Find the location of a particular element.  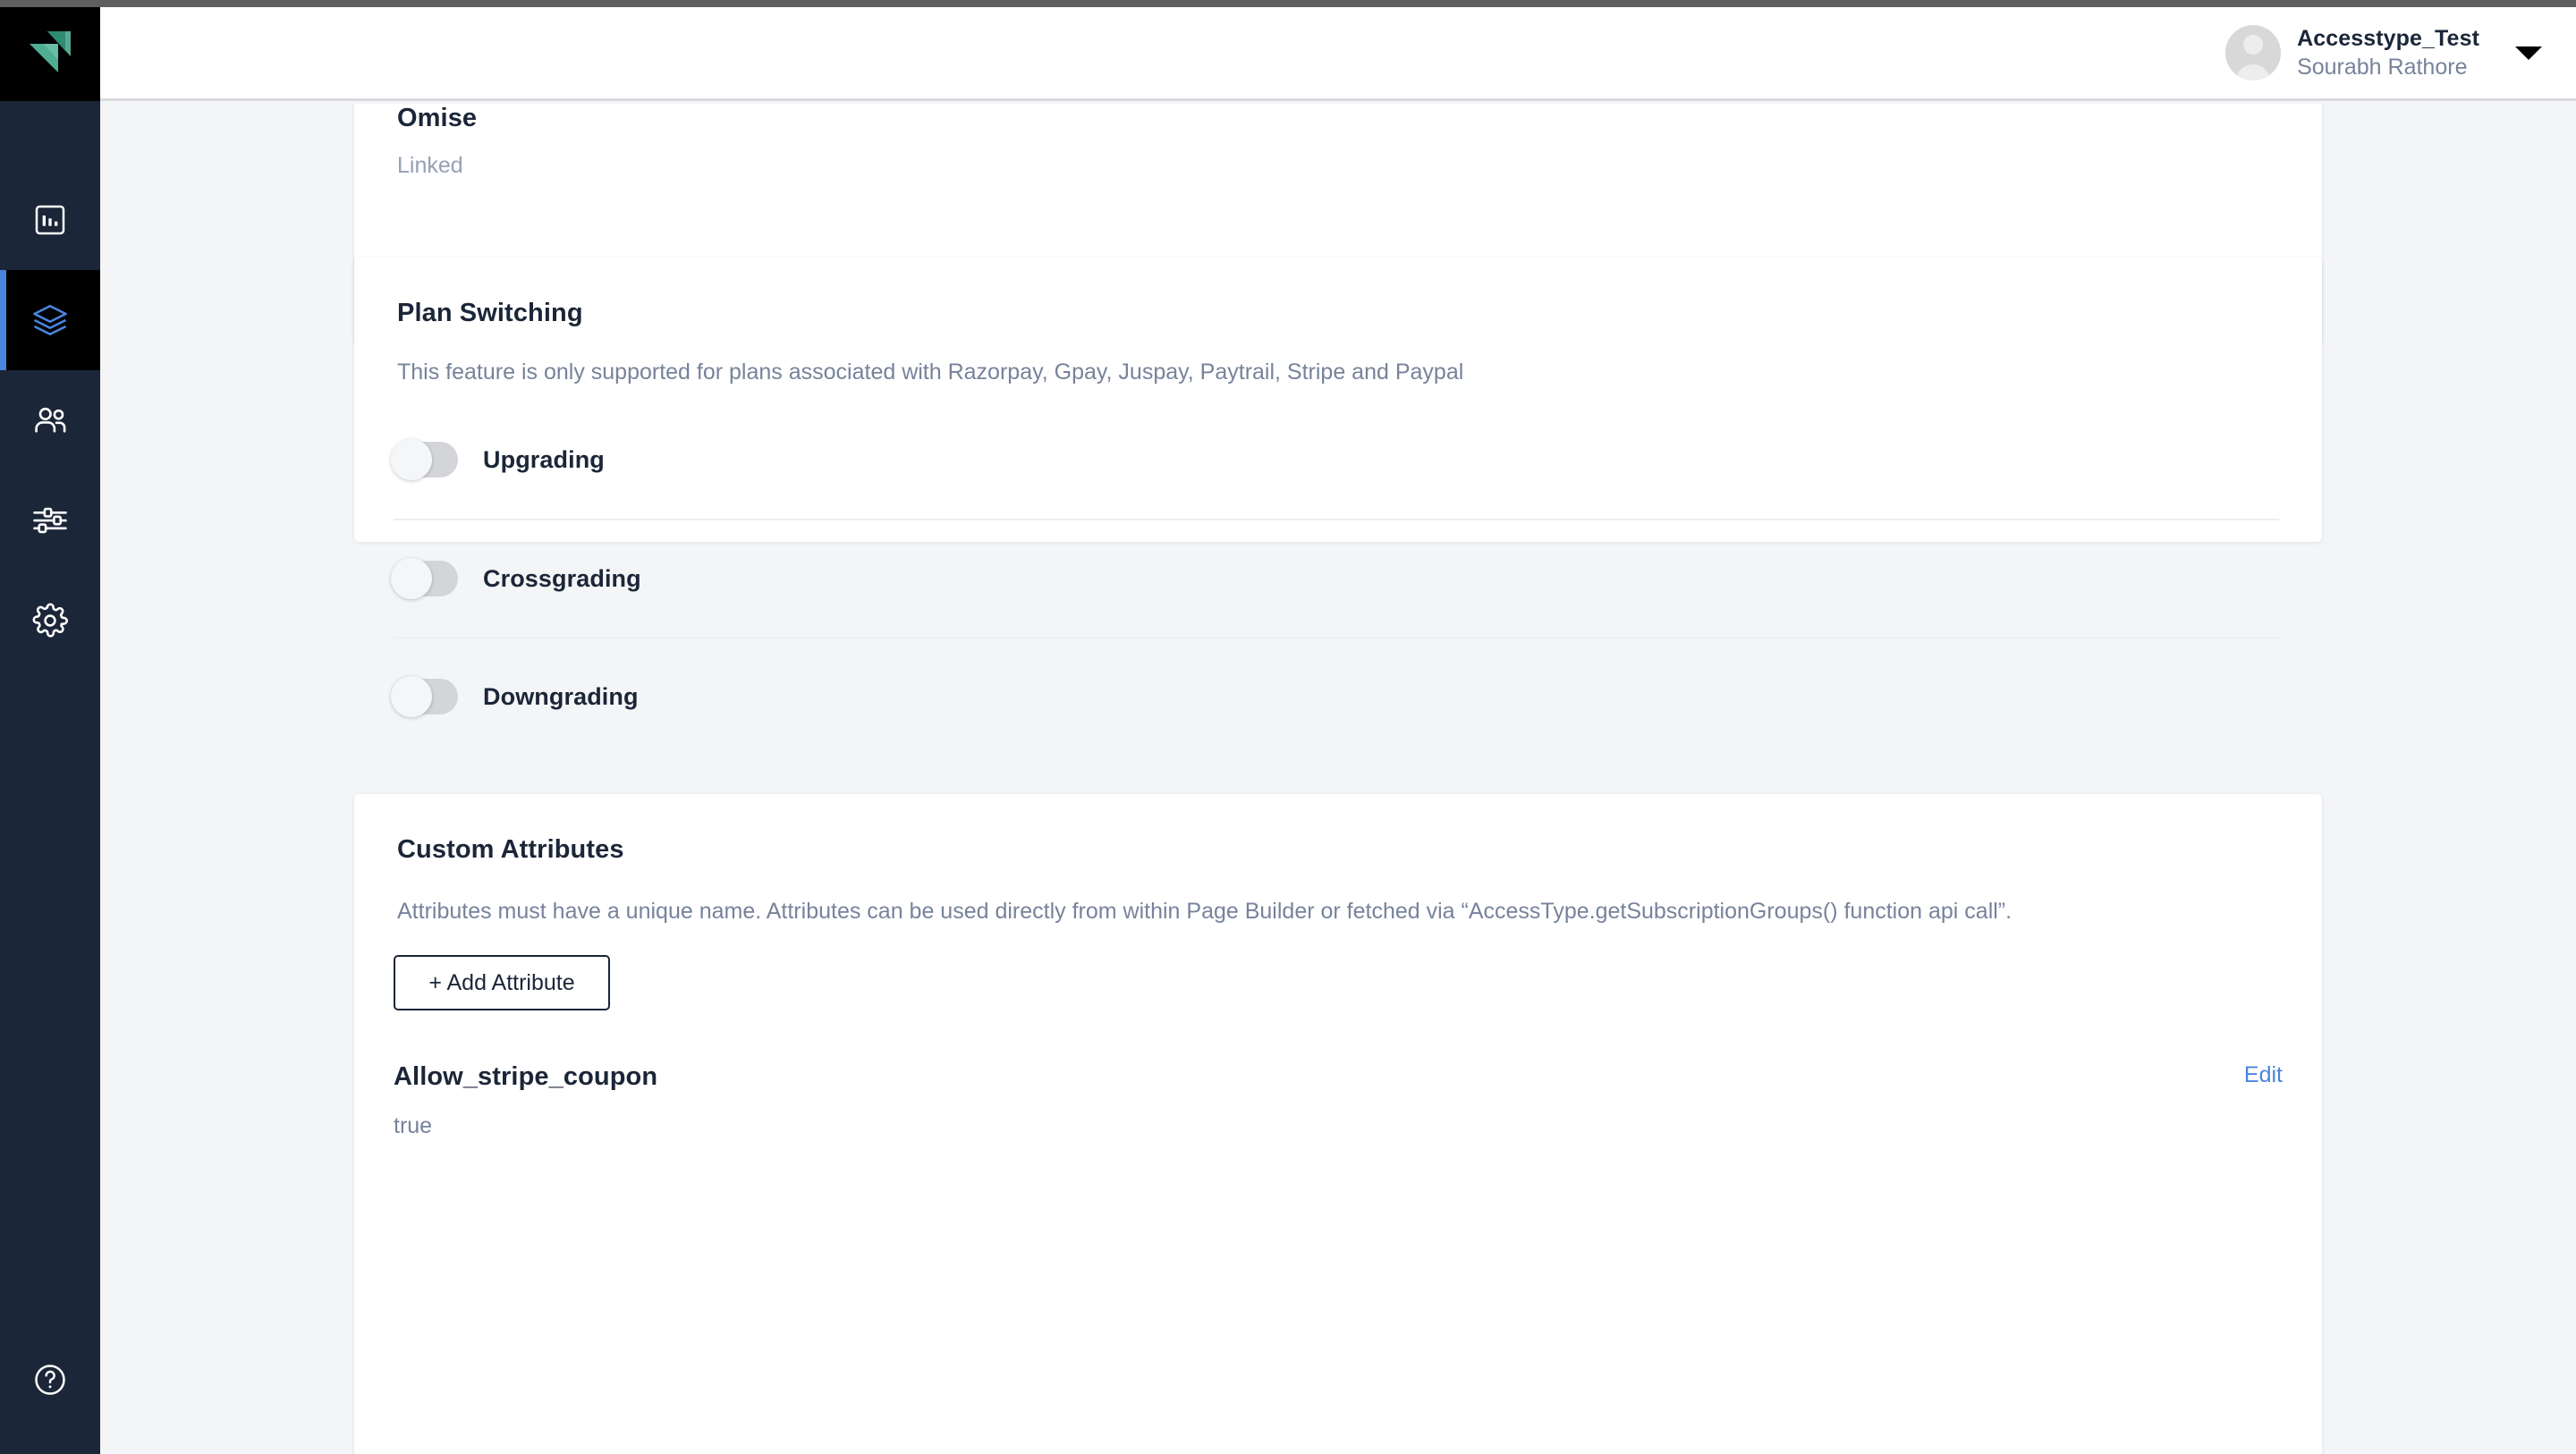

toggle-downgrading is located at coordinates (424, 697).